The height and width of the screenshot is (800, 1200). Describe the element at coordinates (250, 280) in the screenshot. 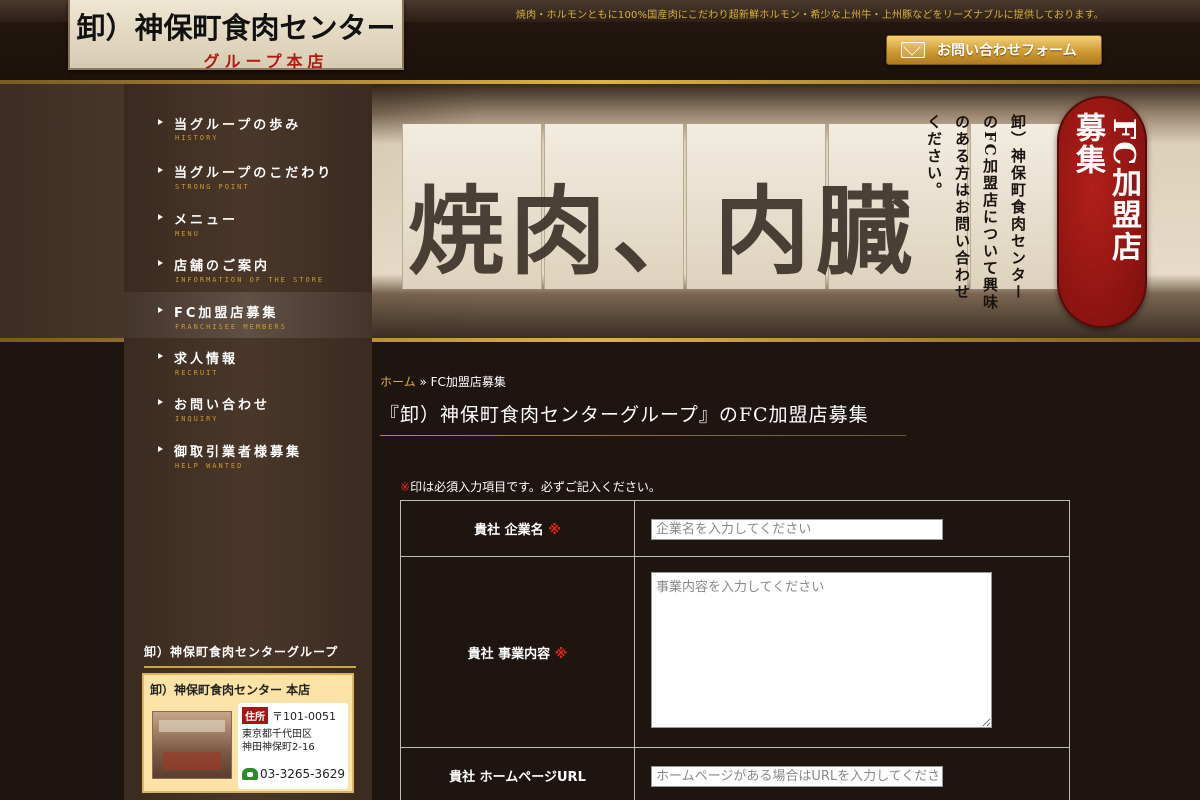

I see `sidebar-item-sublabel: INFORMATION OF THE STORE` at that location.